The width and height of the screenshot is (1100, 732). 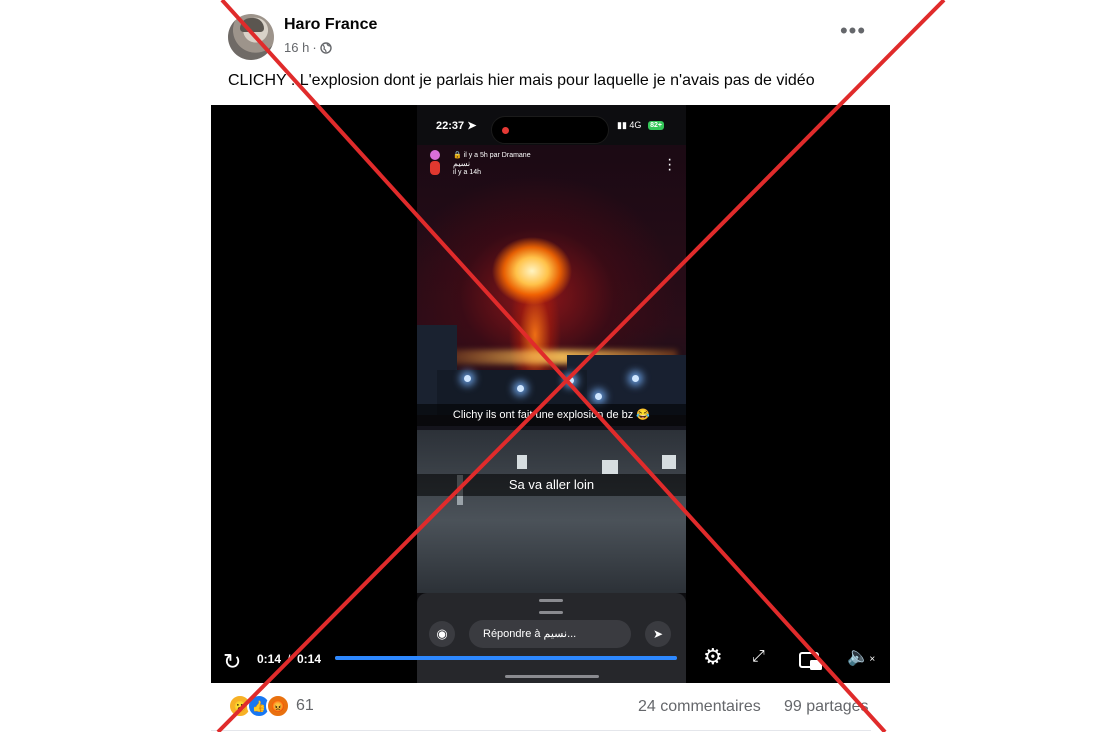 What do you see at coordinates (462, 163) in the screenshot?
I see `story-username: نسيم` at bounding box center [462, 163].